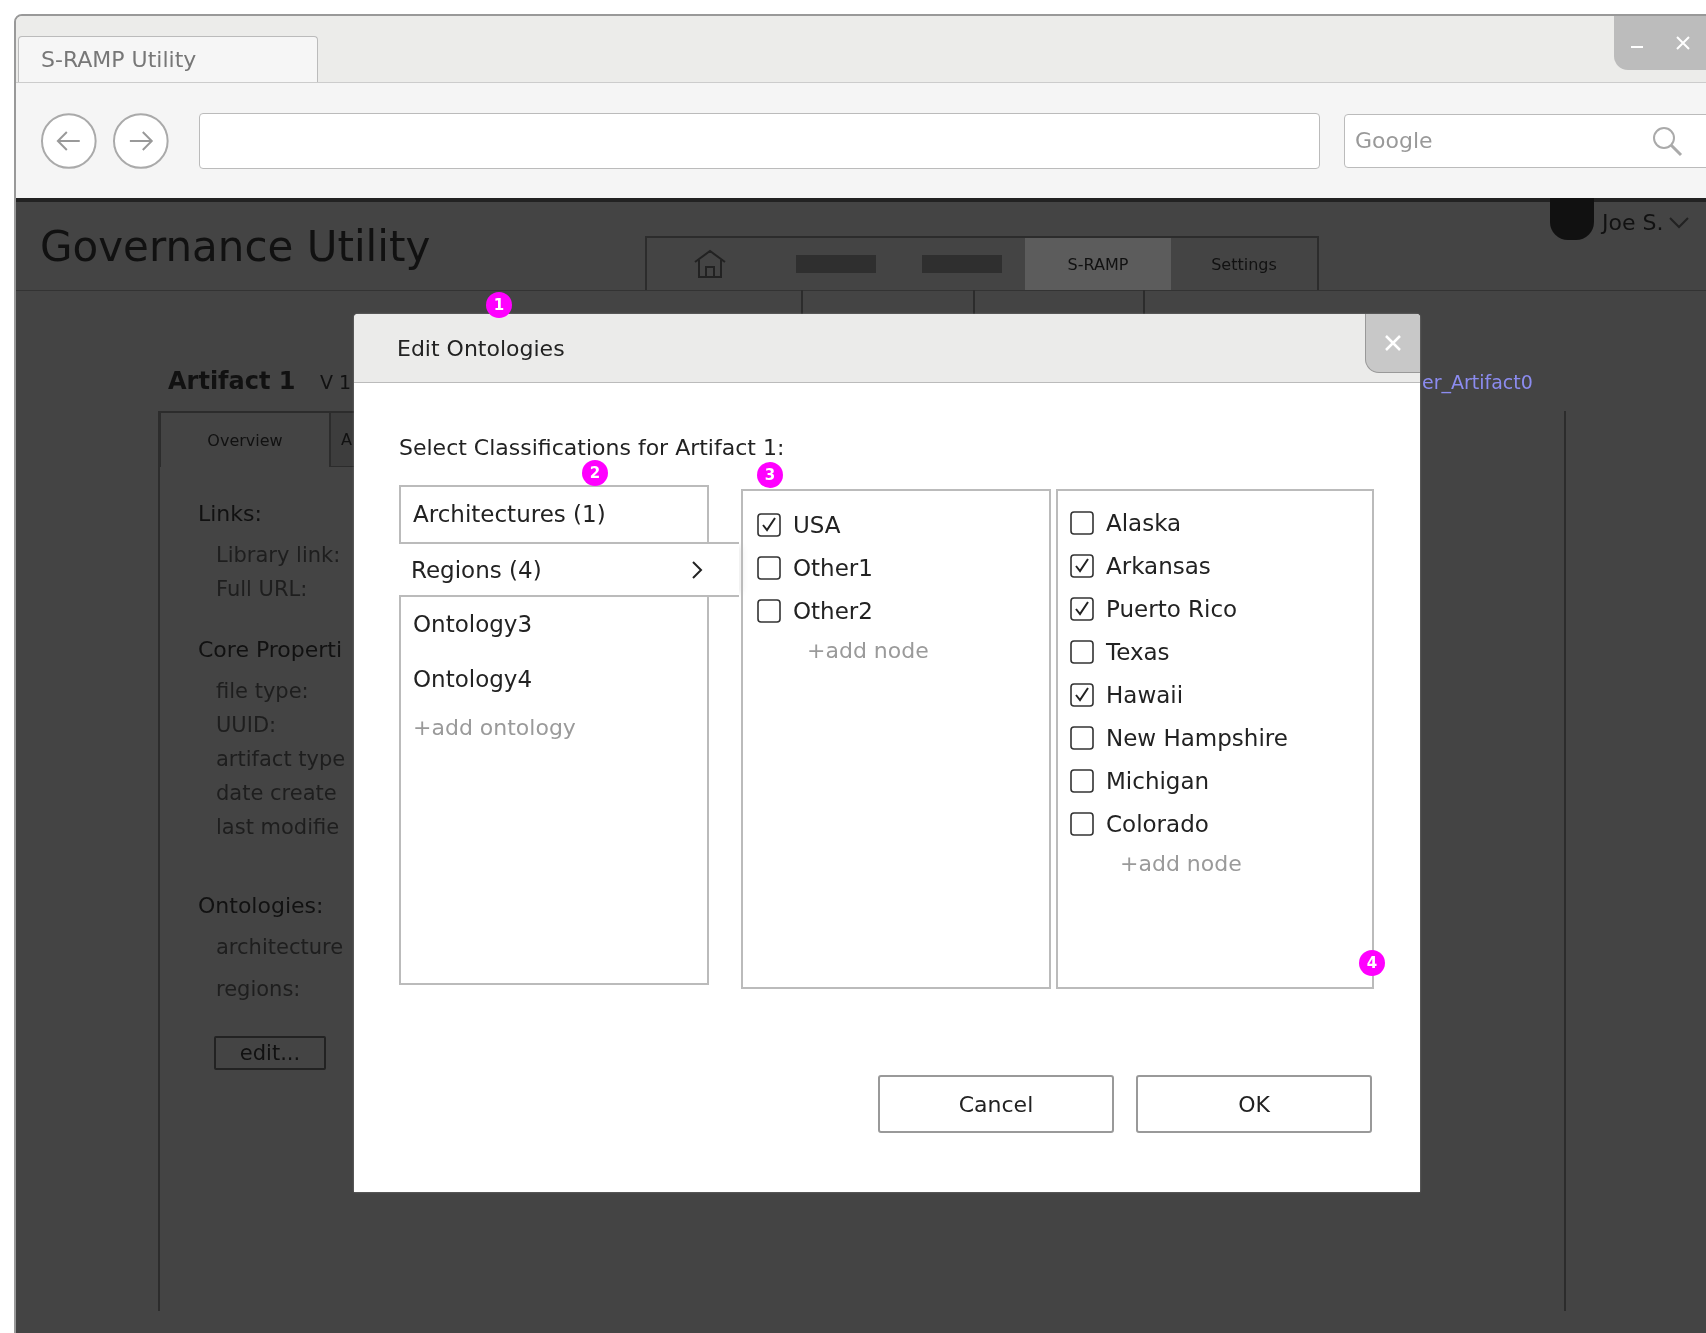 The image size is (1706, 1333). What do you see at coordinates (1098, 264) in the screenshot?
I see `nav-tab: S-RAMP` at bounding box center [1098, 264].